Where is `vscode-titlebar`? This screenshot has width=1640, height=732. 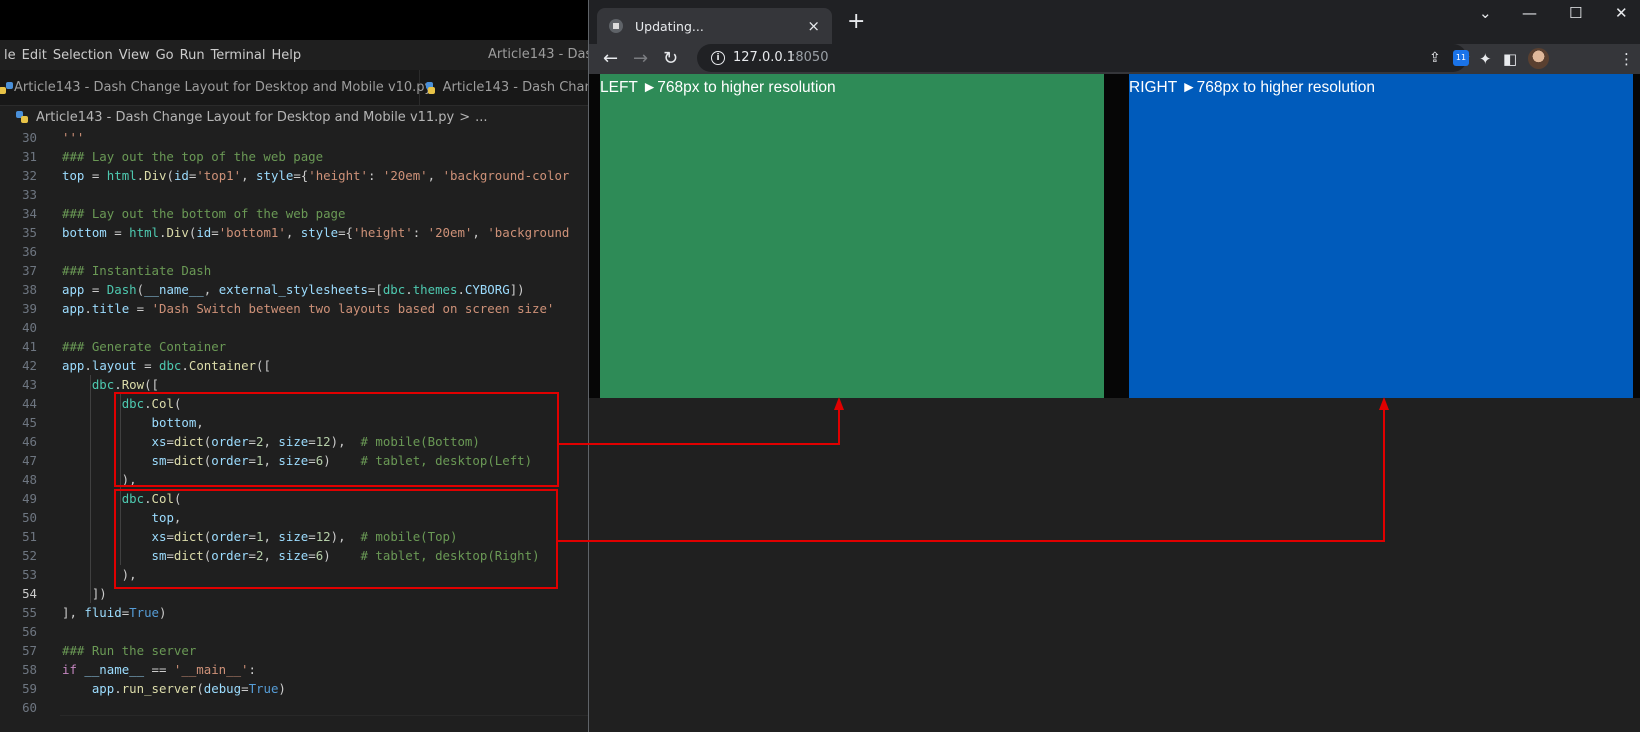
vscode-titlebar is located at coordinates (294, 20).